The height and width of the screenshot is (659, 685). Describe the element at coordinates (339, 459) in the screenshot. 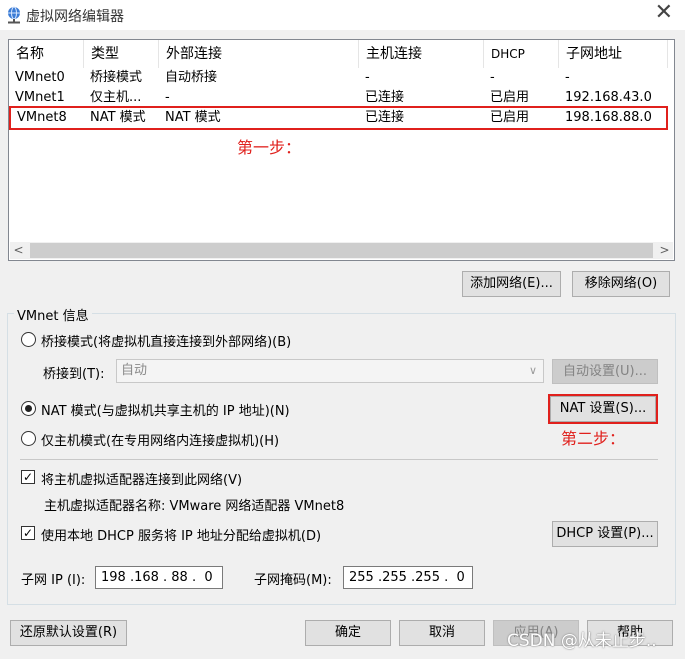

I see `divider` at that location.